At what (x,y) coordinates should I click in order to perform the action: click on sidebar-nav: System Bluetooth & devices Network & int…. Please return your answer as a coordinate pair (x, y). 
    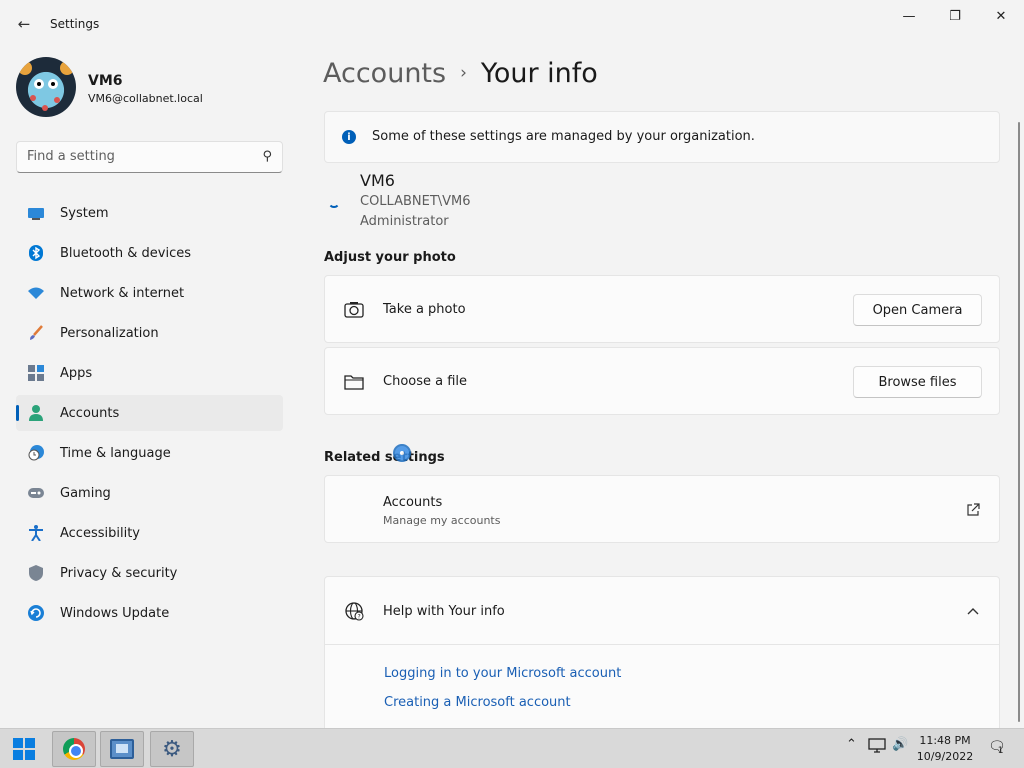
    Looking at the image, I should click on (149, 415).